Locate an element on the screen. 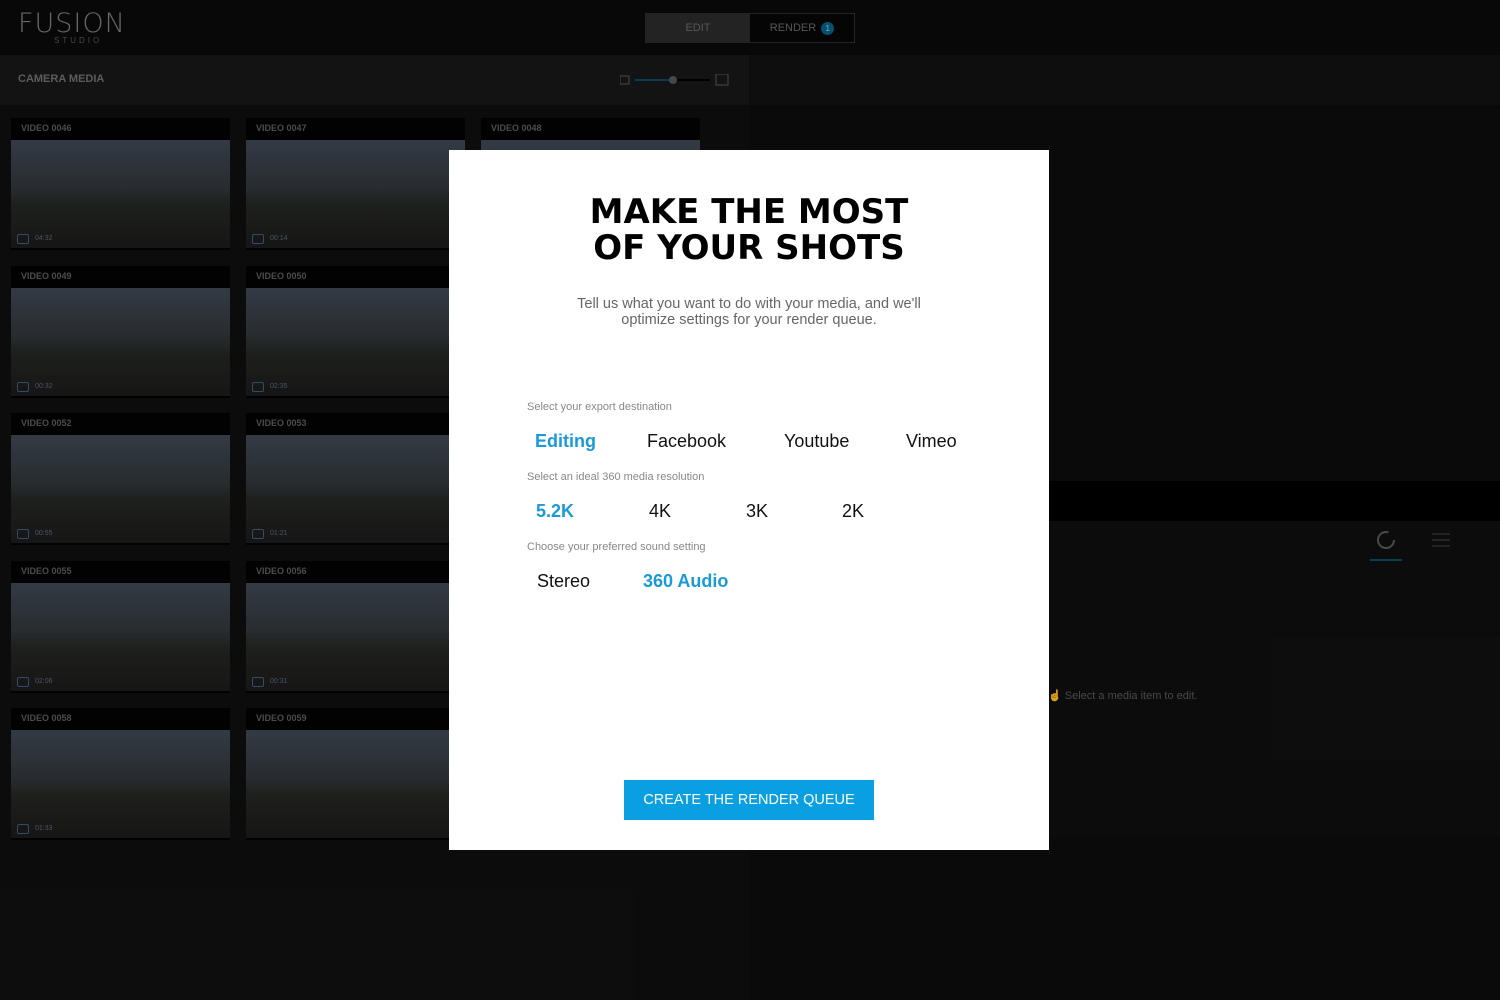 Image resolution: width=1500 pixels, height=1000 pixels. title-line-2: OF YOUR SHOTS is located at coordinates (749, 248).